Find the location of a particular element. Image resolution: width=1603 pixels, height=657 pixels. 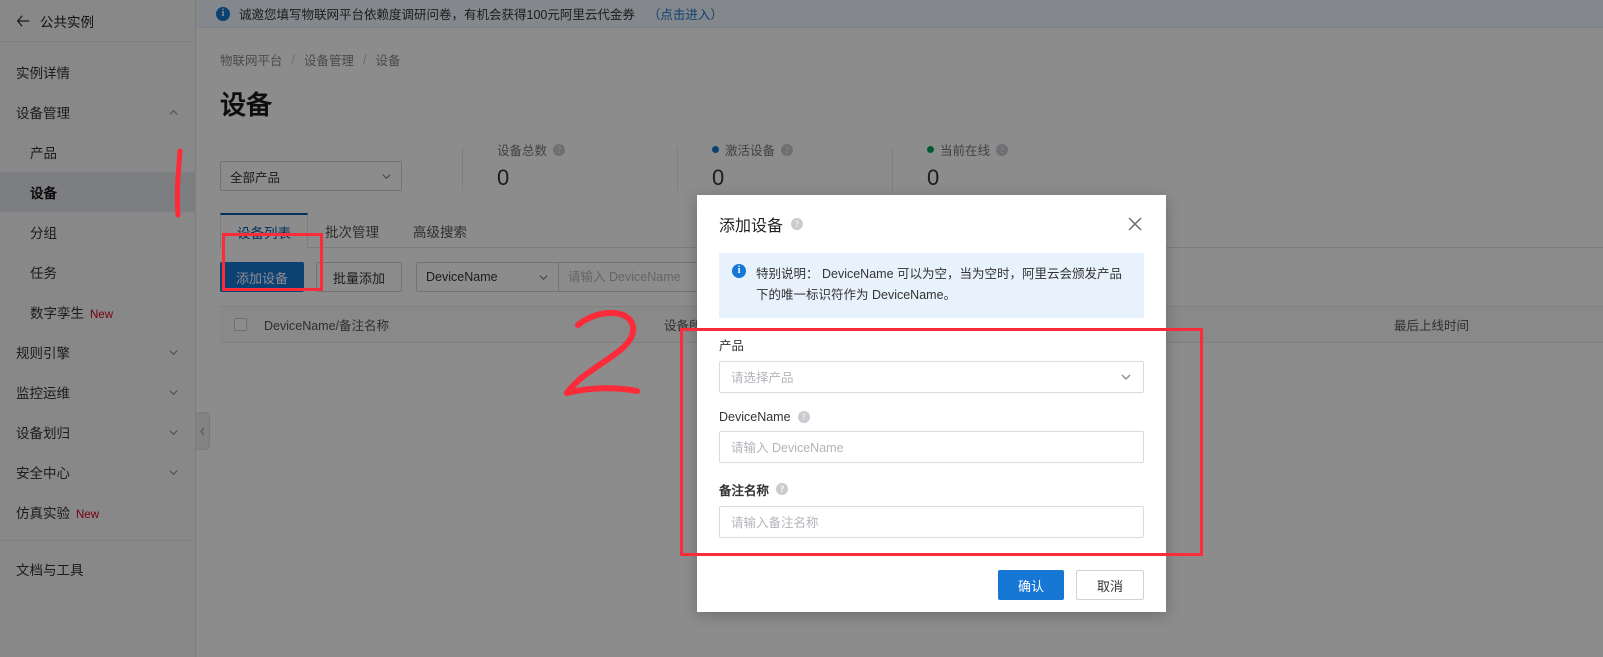

dialog-title: 添加设备 is located at coordinates (751, 226).